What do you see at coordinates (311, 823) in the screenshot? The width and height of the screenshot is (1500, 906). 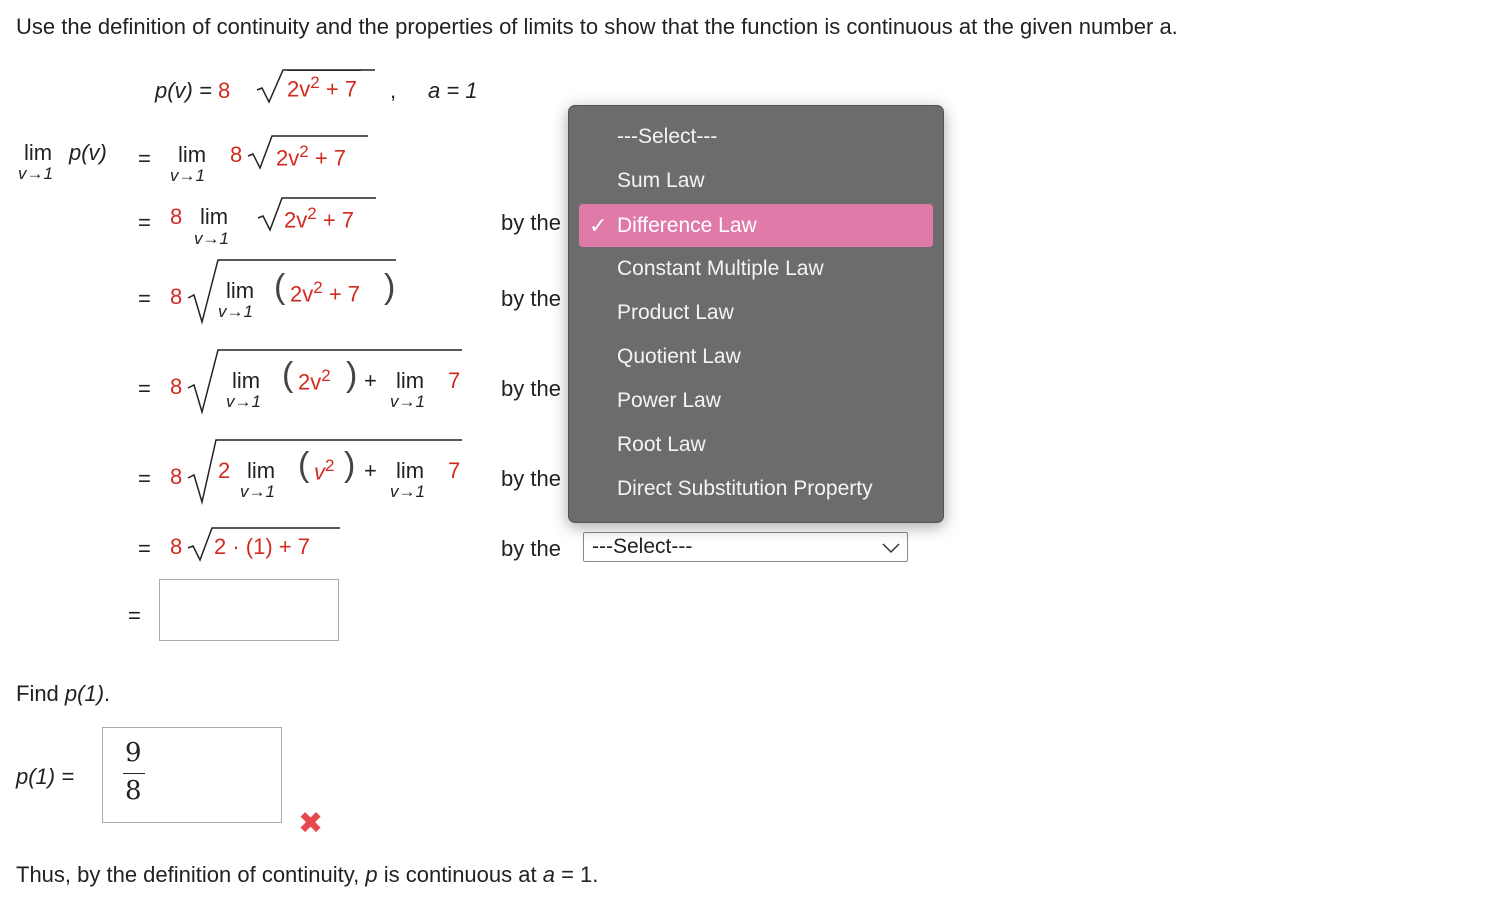 I see `incorrect-icon: ✖` at bounding box center [311, 823].